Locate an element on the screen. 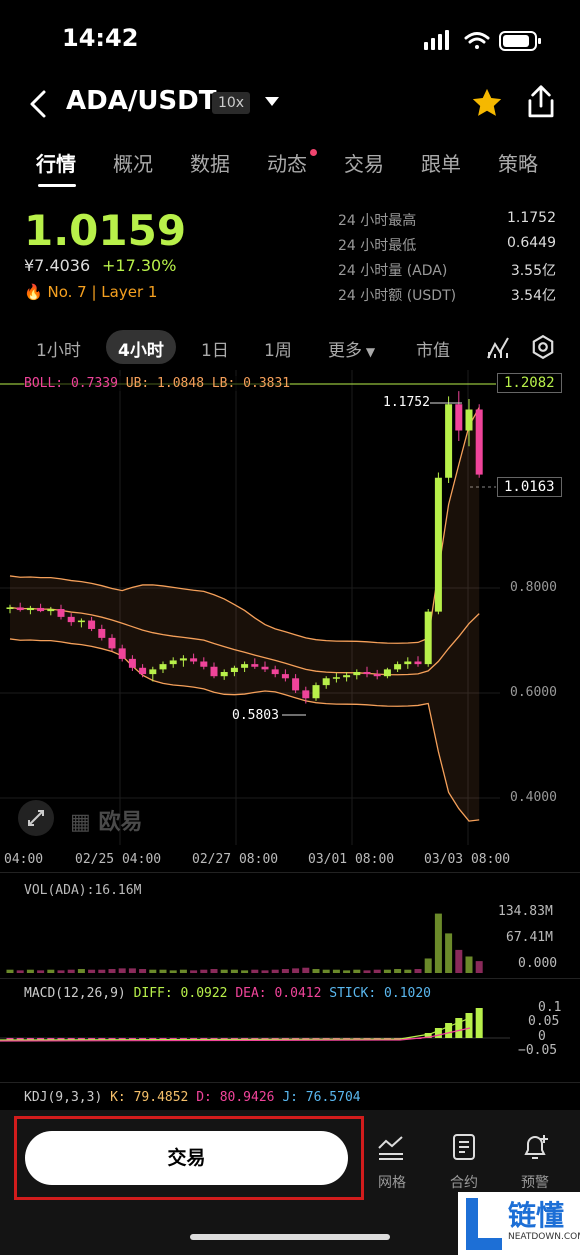 The height and width of the screenshot is (1255, 580). y-tick-0.4: 0.4000 is located at coordinates (533, 797).